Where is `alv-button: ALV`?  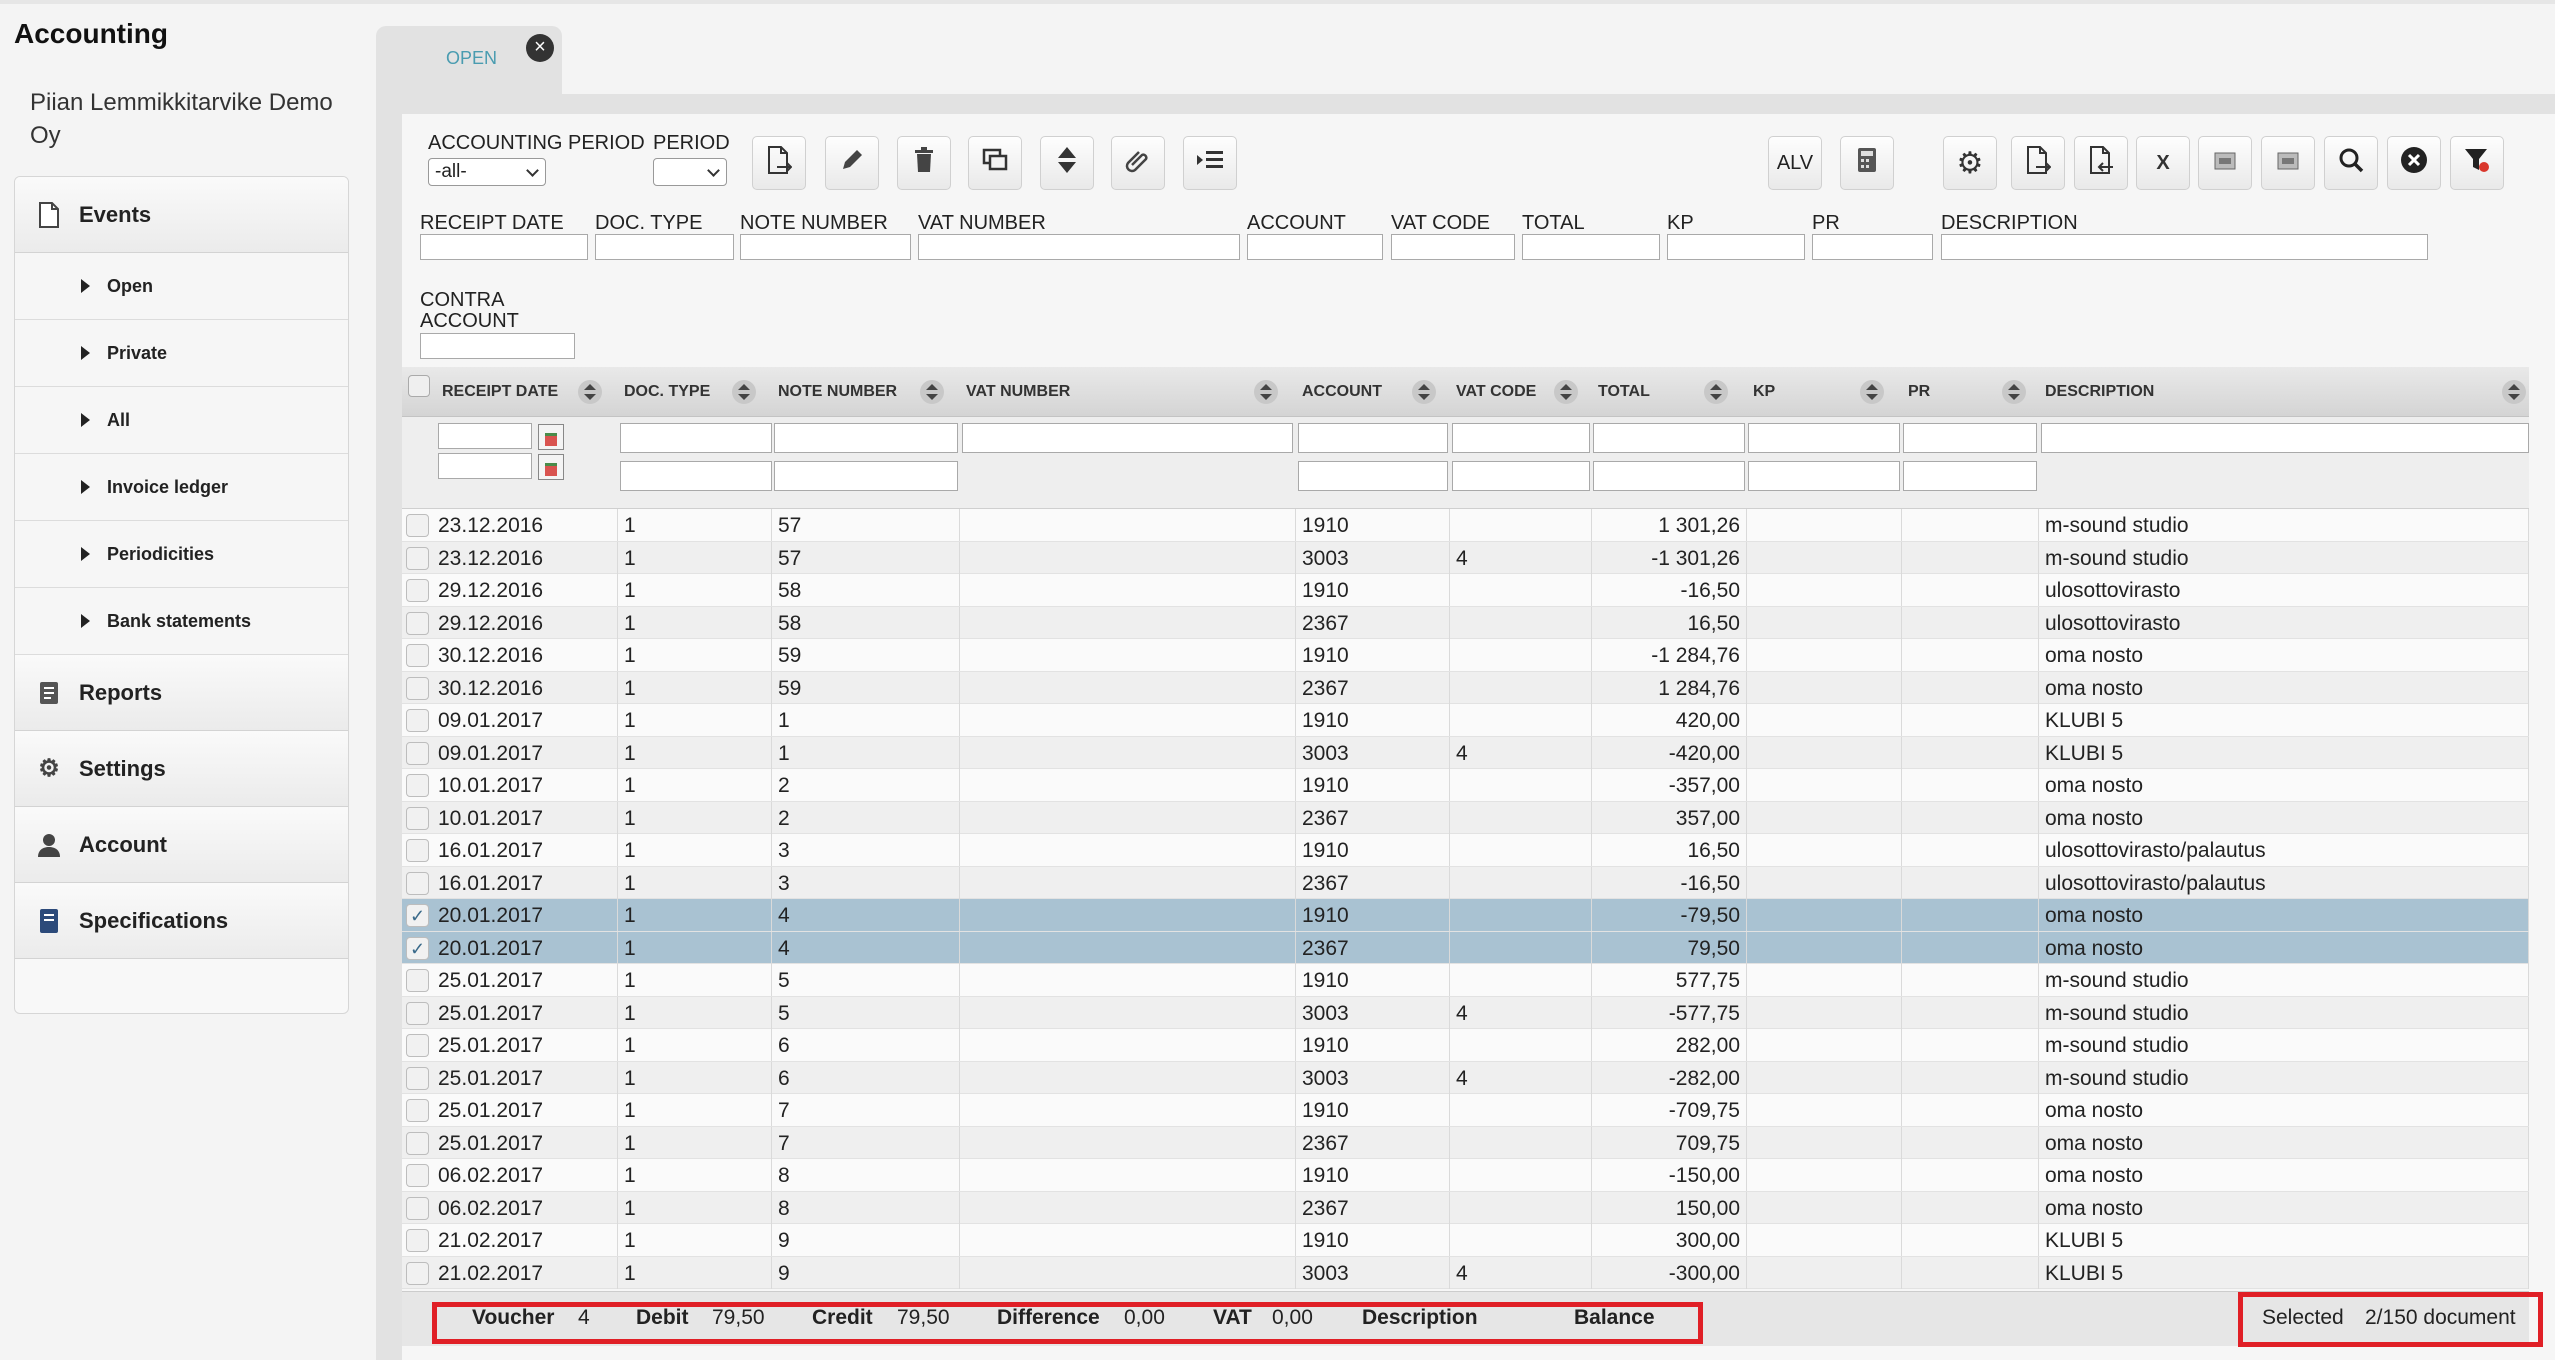
alv-button: ALV is located at coordinates (1795, 163).